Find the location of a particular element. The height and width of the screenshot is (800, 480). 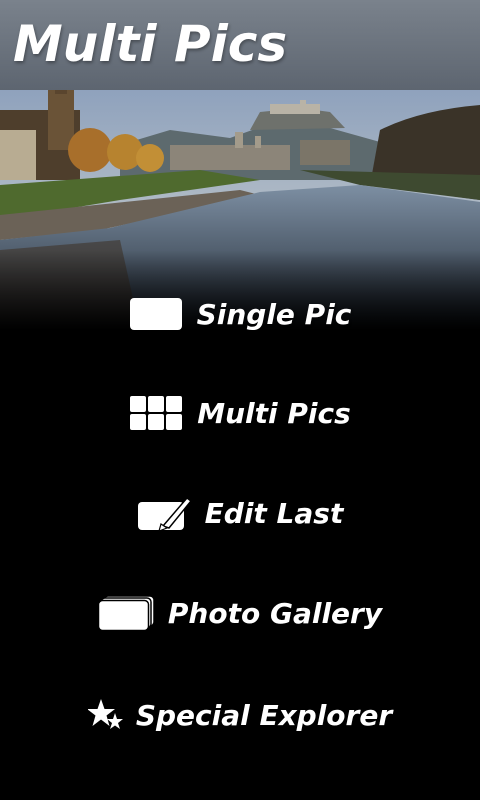

stars-icon is located at coordinates (105, 715).